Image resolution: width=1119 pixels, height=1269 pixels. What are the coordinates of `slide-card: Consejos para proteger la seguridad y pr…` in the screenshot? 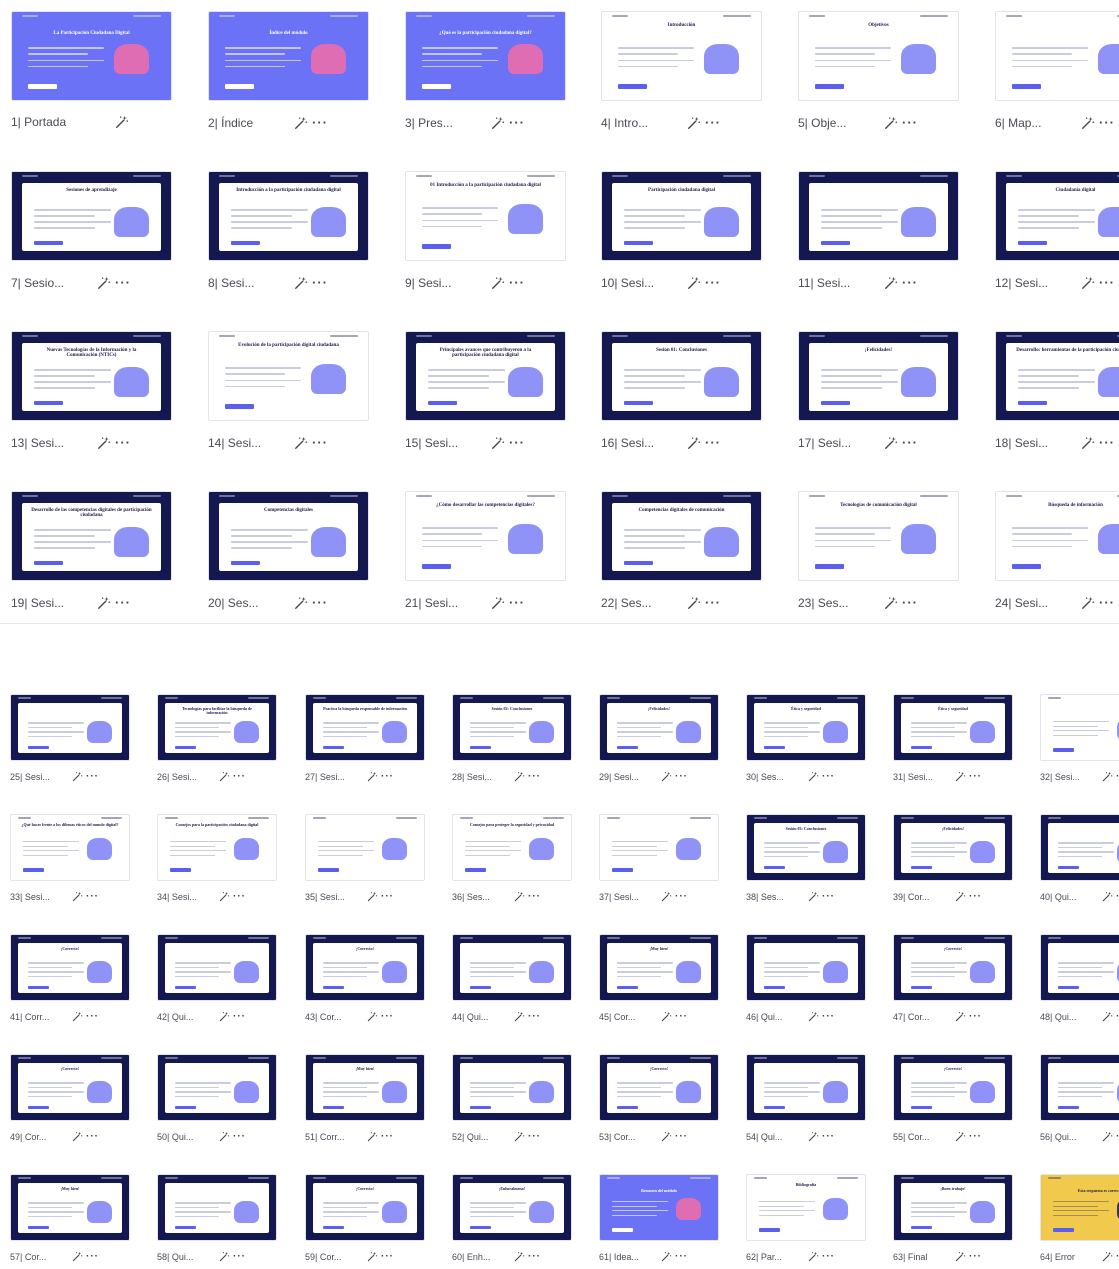 It's located at (512, 861).